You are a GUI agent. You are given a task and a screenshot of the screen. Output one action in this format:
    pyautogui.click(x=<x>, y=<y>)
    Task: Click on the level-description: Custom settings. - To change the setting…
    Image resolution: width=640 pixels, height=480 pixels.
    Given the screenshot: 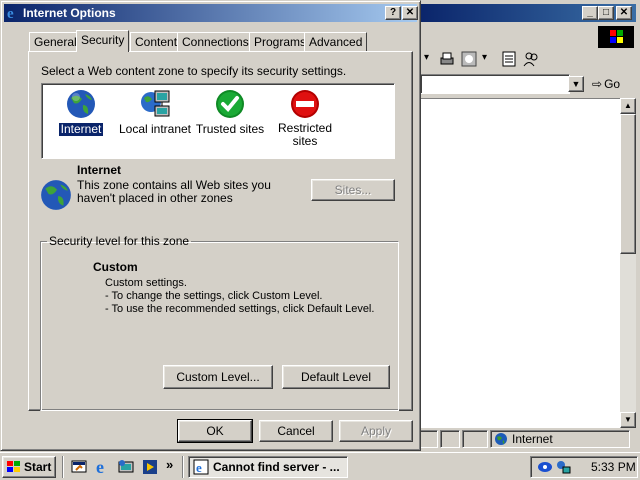 What is the action you would take?
    pyautogui.click(x=239, y=296)
    